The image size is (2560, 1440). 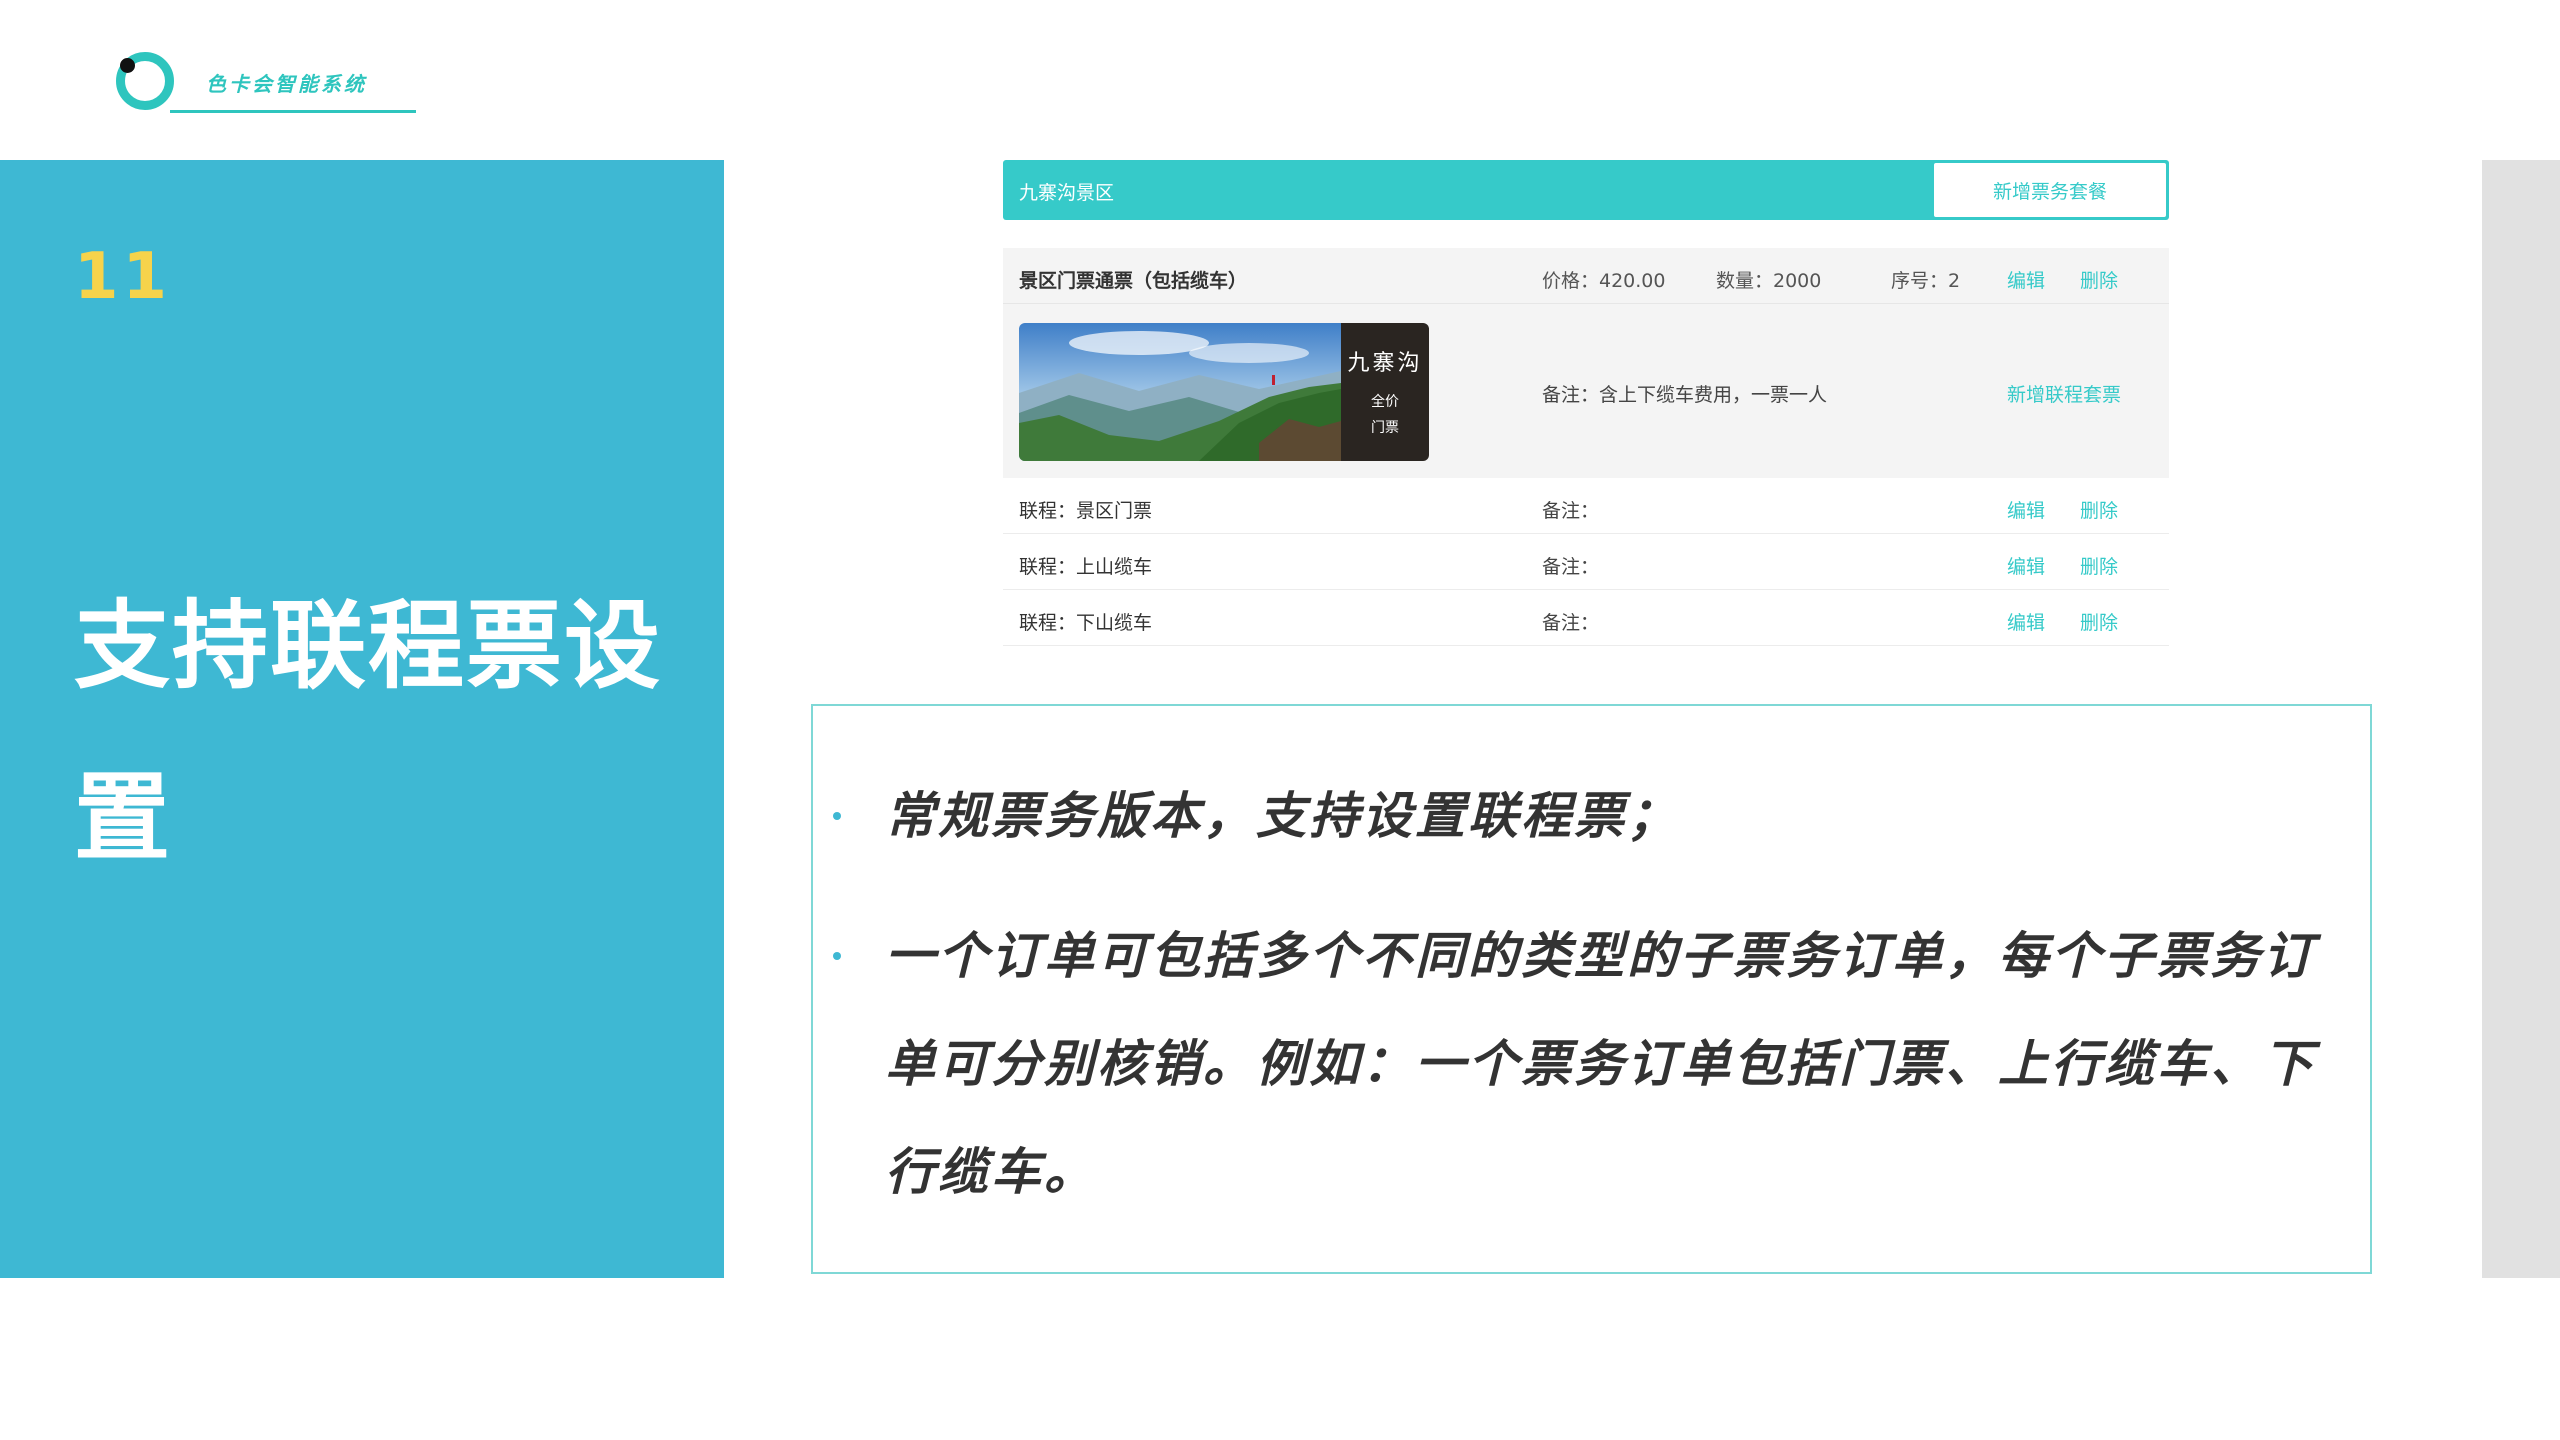 I want to click on ticket-image-title: 九寨沟, so click(x=1385, y=363).